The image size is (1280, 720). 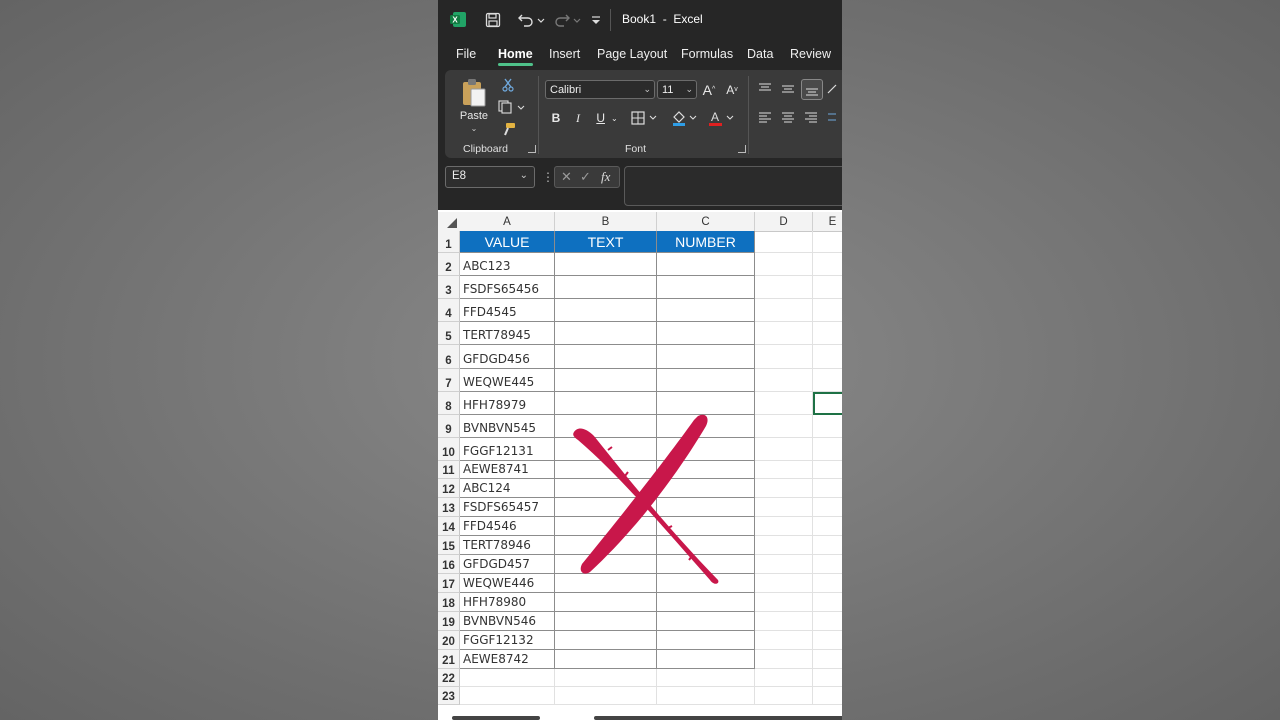 What do you see at coordinates (449, 380) in the screenshot?
I see `row-header: 7` at bounding box center [449, 380].